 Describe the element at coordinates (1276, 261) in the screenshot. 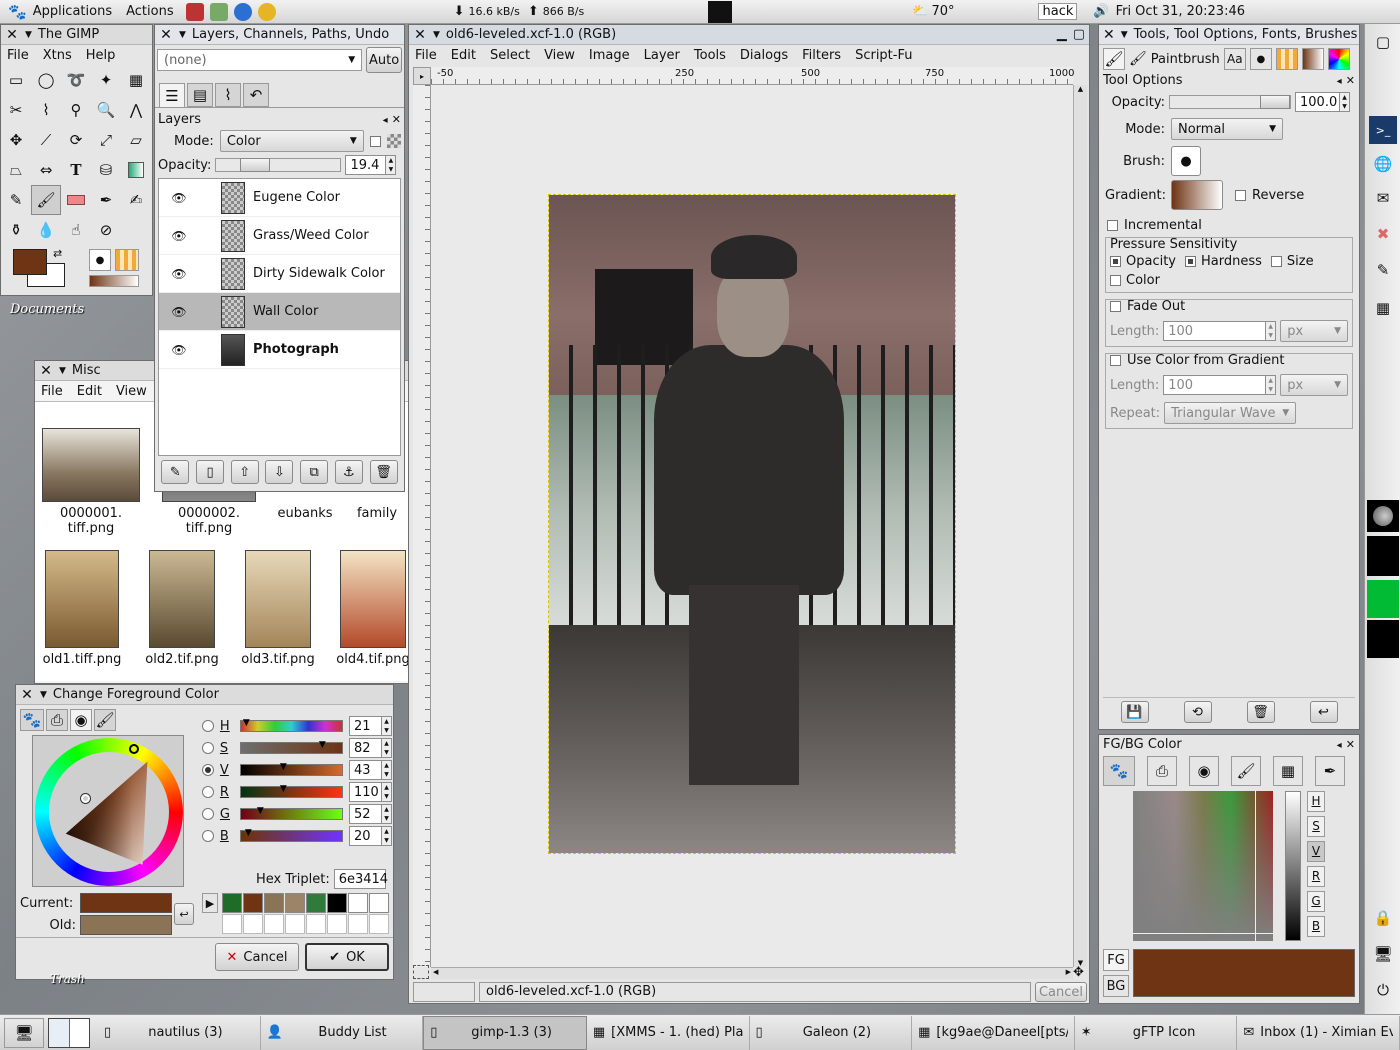

I see `ps-size-checkbox` at that location.